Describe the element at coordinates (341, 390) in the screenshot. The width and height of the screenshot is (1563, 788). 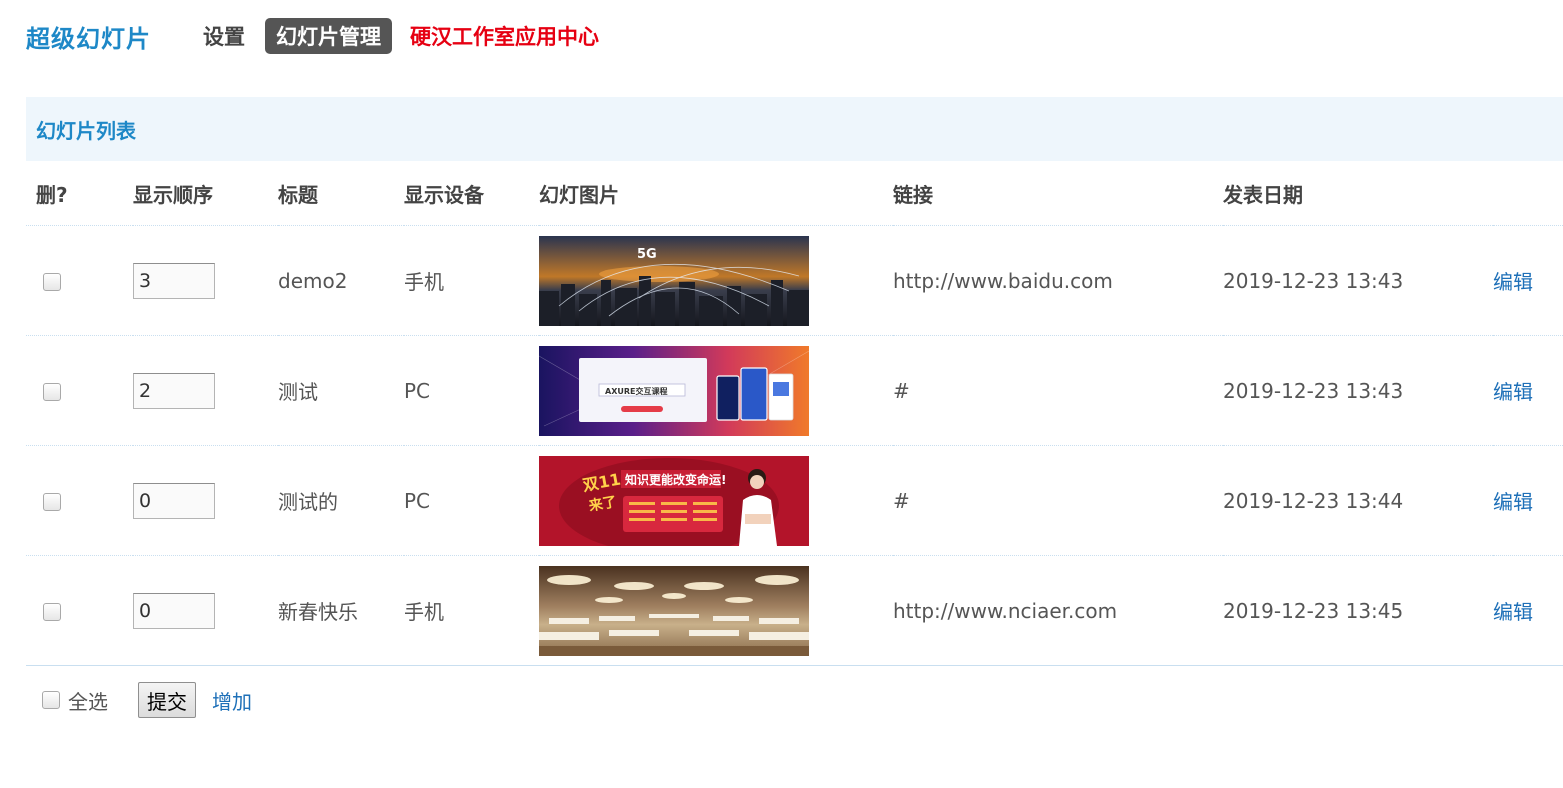
I see `slide-title: 测试` at that location.